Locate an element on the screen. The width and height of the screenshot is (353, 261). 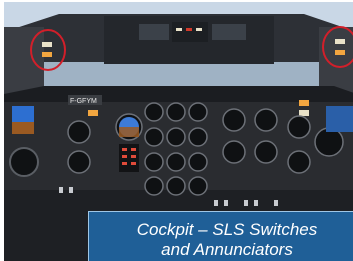
caption-box: Cockpit – SLS Switches and Annunciators is located at coordinates (220, 236).